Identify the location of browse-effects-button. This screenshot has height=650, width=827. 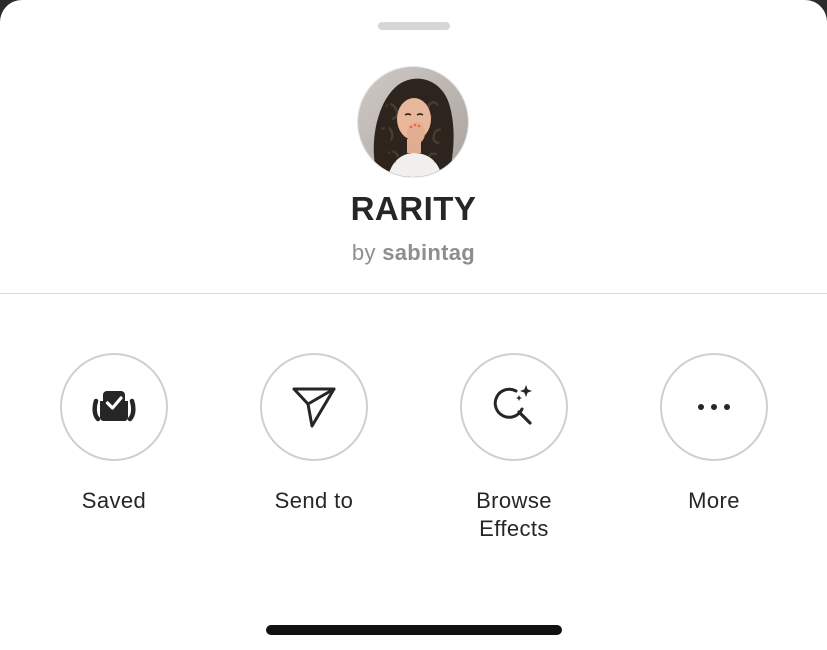
(514, 407).